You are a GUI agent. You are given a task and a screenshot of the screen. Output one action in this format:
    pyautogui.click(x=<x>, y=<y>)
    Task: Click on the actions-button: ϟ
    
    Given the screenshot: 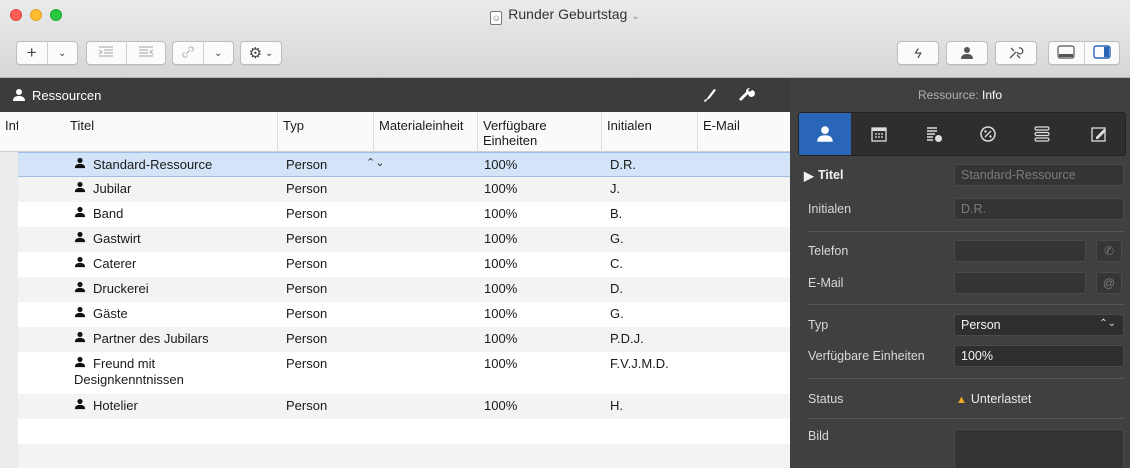 What is the action you would take?
    pyautogui.click(x=918, y=53)
    